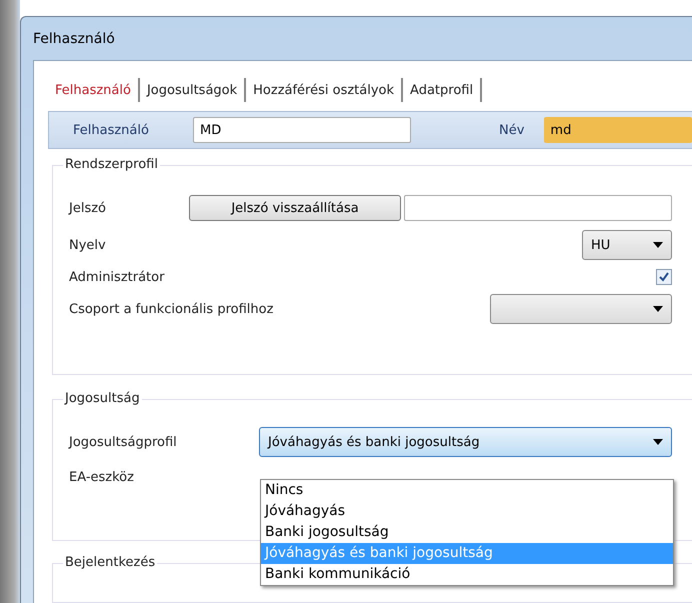 The image size is (692, 603). What do you see at coordinates (88, 245) in the screenshot?
I see `field-label: Nyelv` at bounding box center [88, 245].